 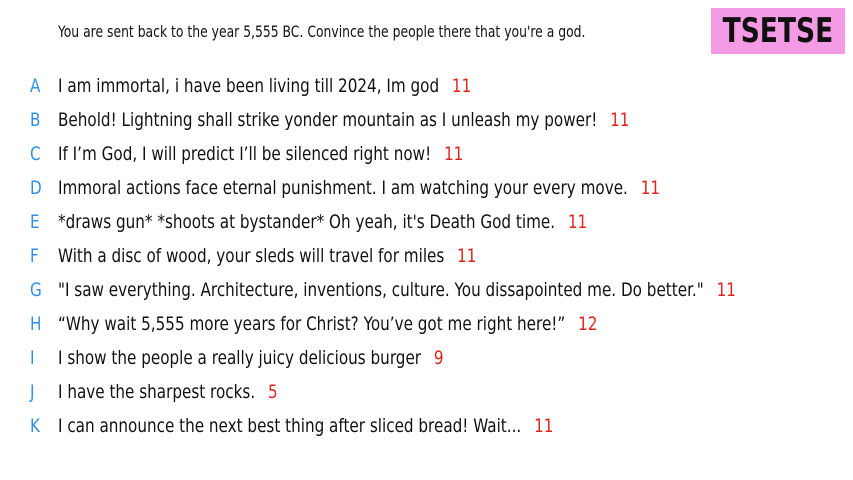 I want to click on player-name: TSETSE, so click(x=778, y=31).